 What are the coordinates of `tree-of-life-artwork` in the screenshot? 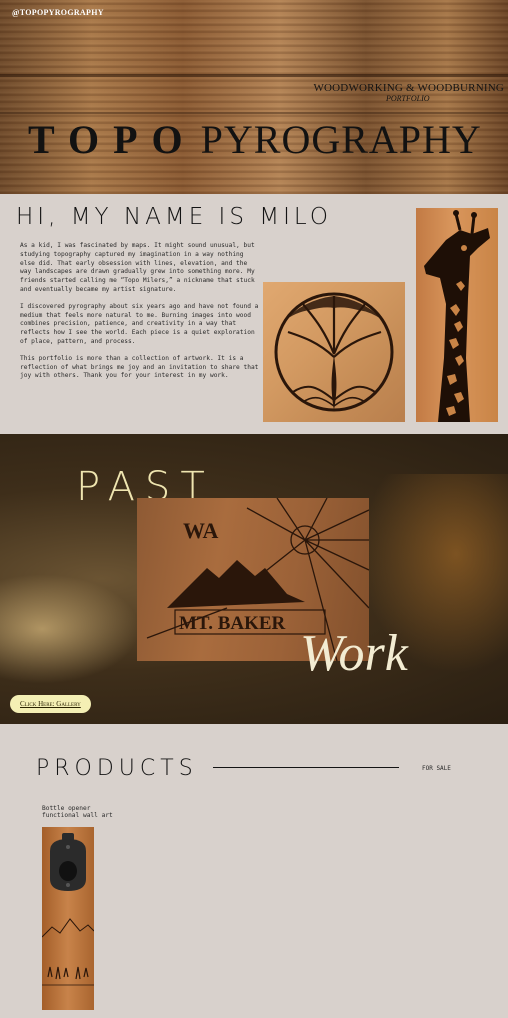 It's located at (334, 352).